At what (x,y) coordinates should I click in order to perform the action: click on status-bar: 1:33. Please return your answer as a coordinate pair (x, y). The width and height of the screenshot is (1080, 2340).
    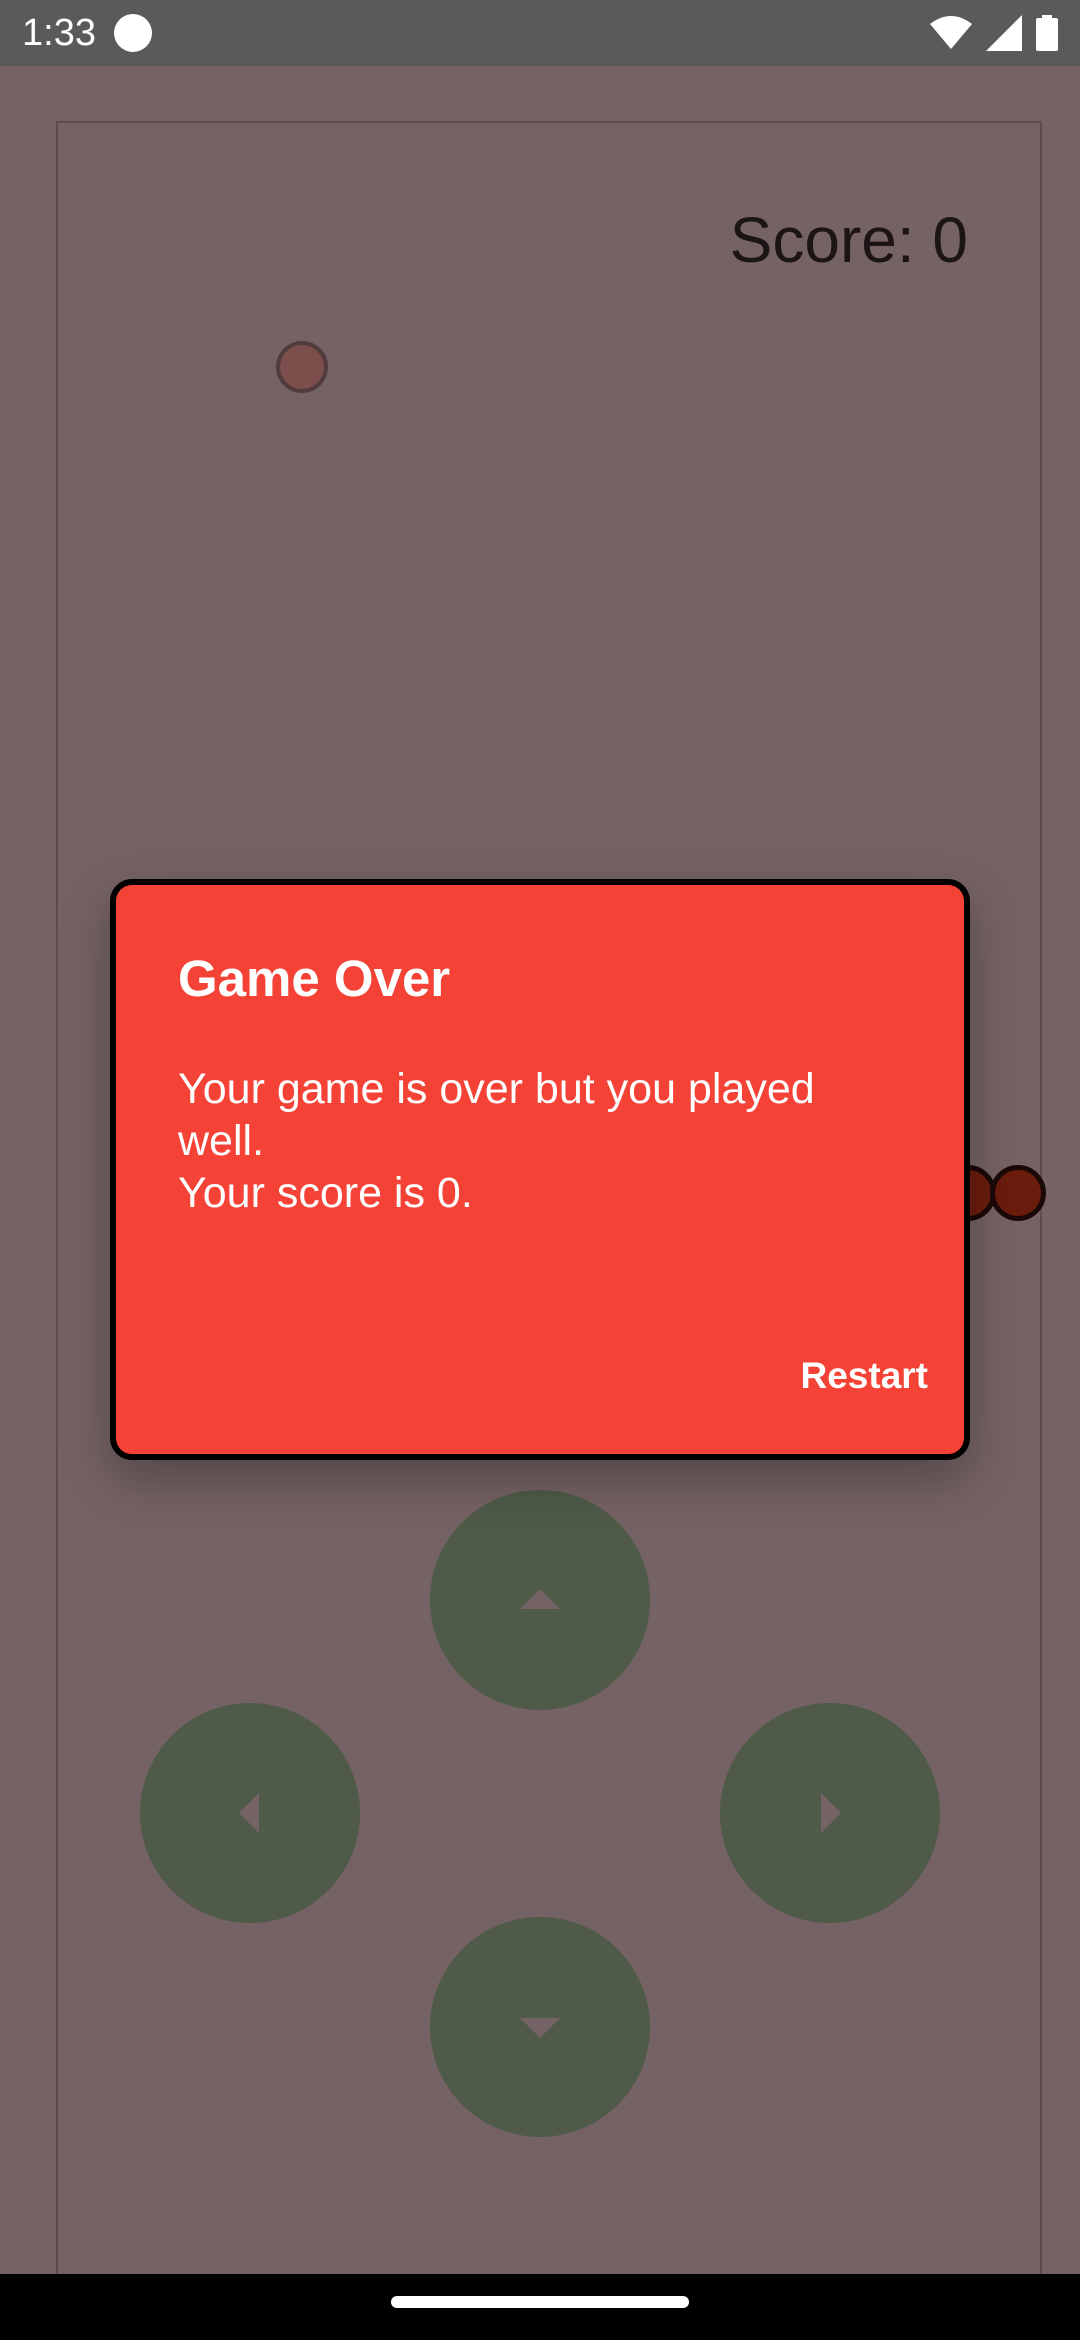
    Looking at the image, I should click on (540, 33).